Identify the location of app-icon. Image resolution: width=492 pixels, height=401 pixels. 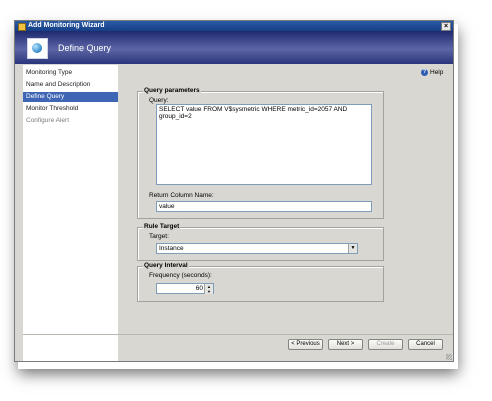
(22, 27).